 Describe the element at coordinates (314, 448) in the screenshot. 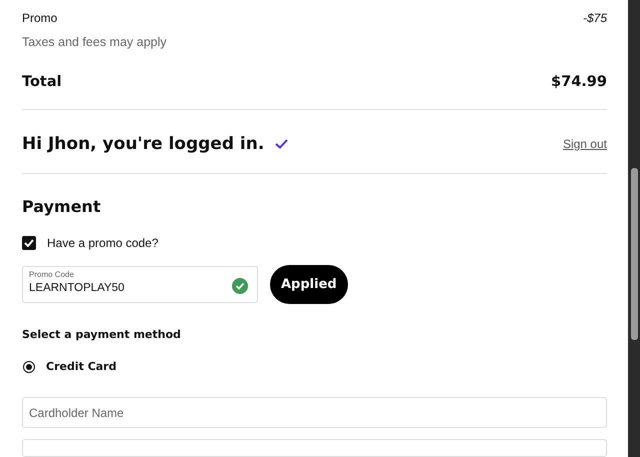

I see `input-field` at that location.